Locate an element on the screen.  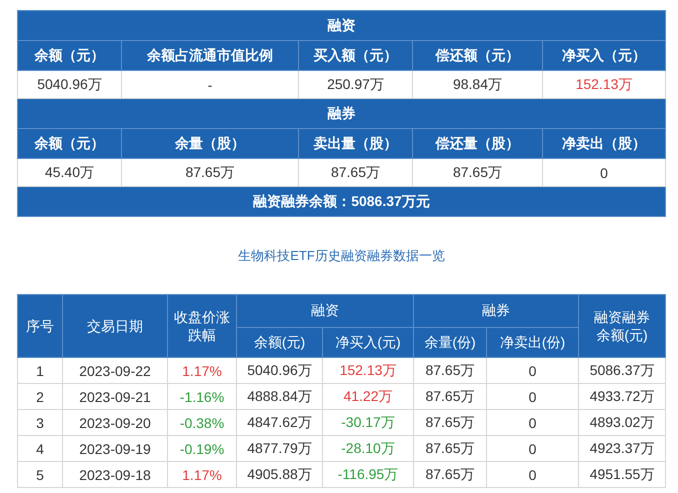
section-title: 融资 is located at coordinates (342, 25).